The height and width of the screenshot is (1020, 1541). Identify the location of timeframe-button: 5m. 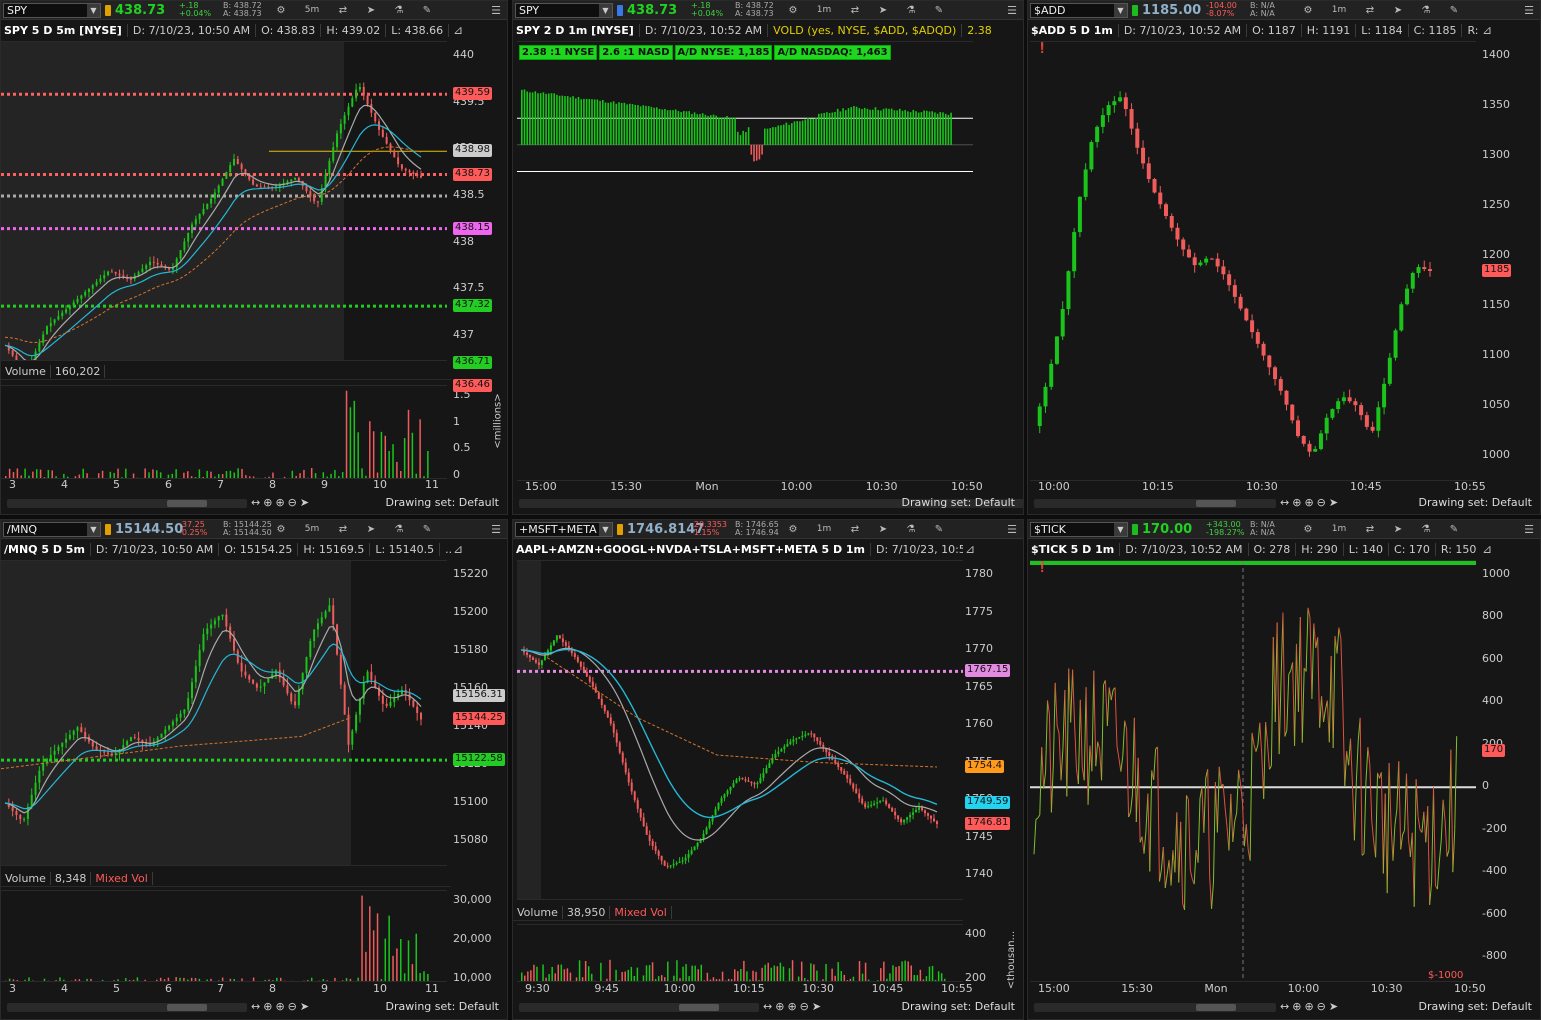
(312, 529).